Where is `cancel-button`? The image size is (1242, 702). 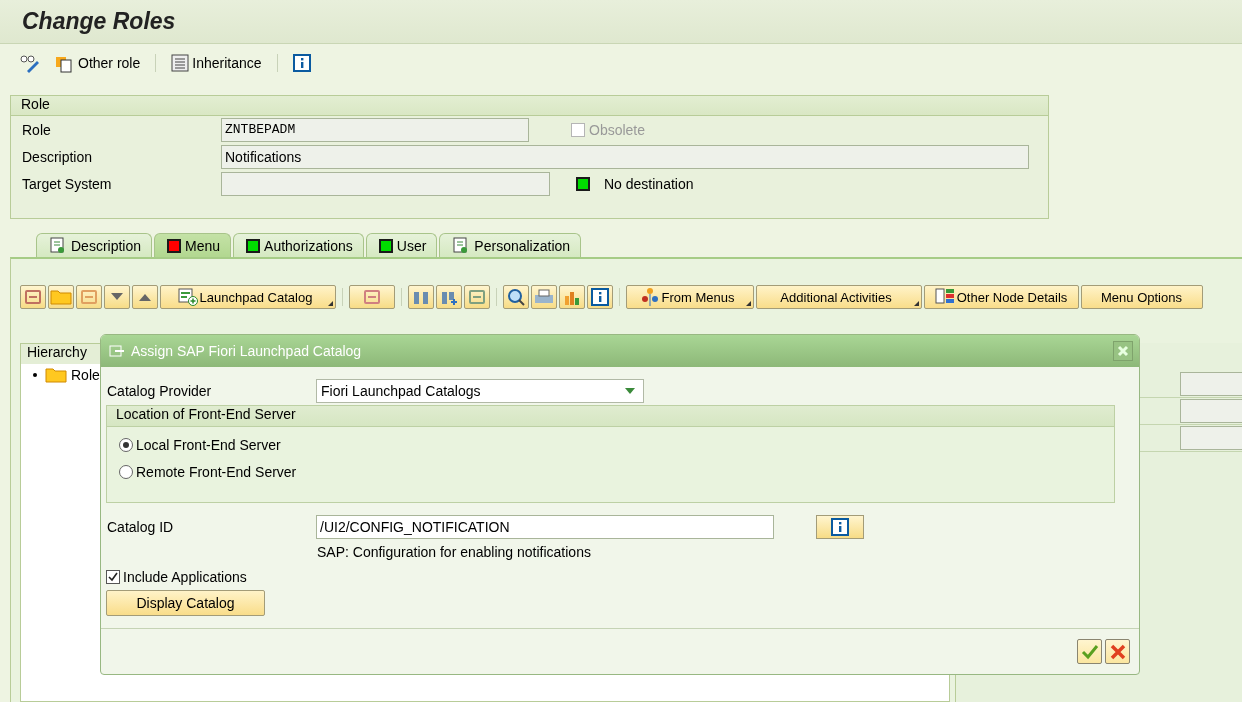 cancel-button is located at coordinates (1117, 651).